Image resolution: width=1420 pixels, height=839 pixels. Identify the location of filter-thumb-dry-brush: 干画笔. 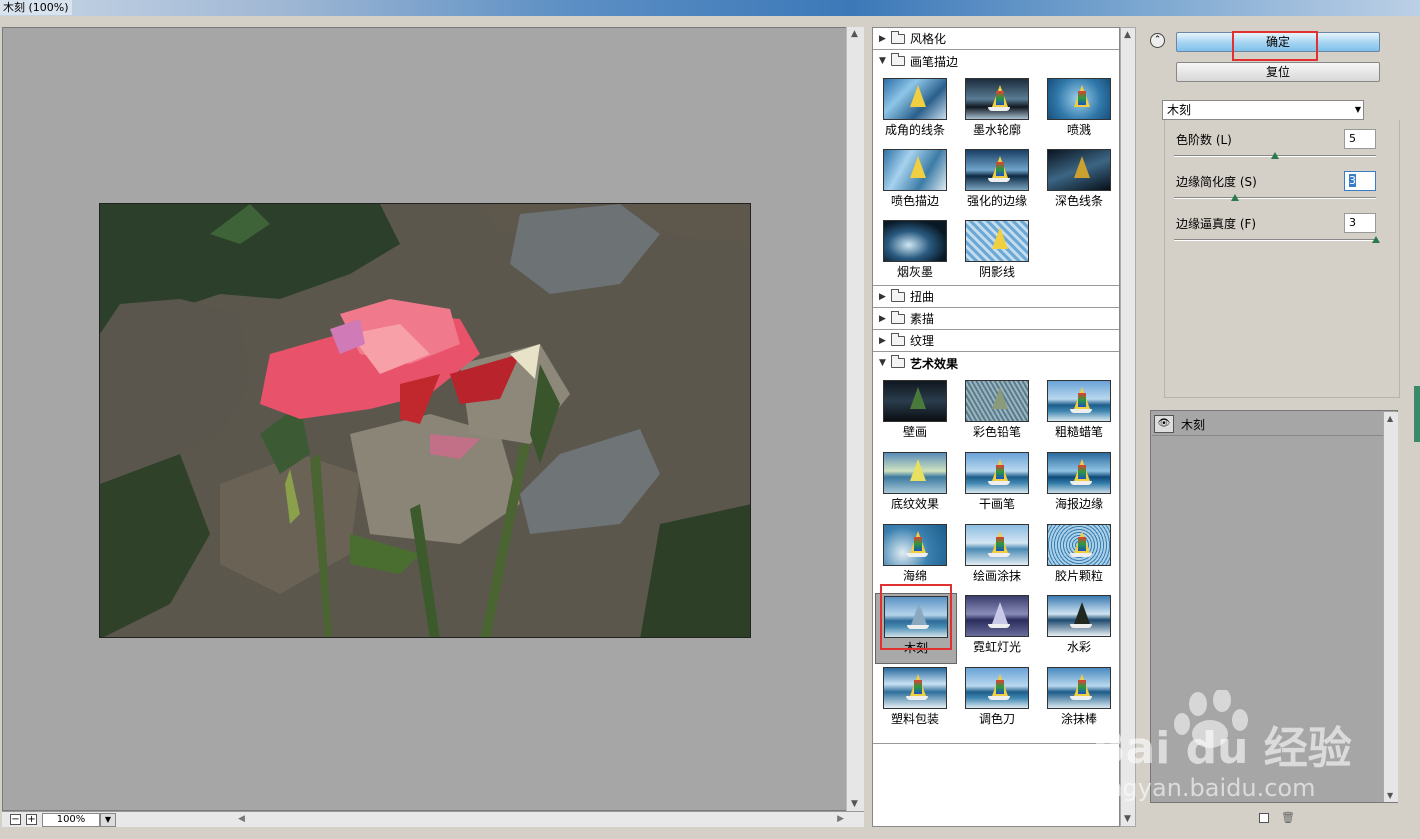
(998, 485).